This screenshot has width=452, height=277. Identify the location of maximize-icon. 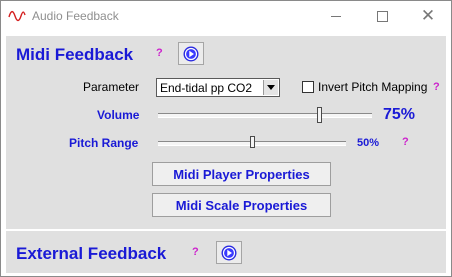
(382, 16).